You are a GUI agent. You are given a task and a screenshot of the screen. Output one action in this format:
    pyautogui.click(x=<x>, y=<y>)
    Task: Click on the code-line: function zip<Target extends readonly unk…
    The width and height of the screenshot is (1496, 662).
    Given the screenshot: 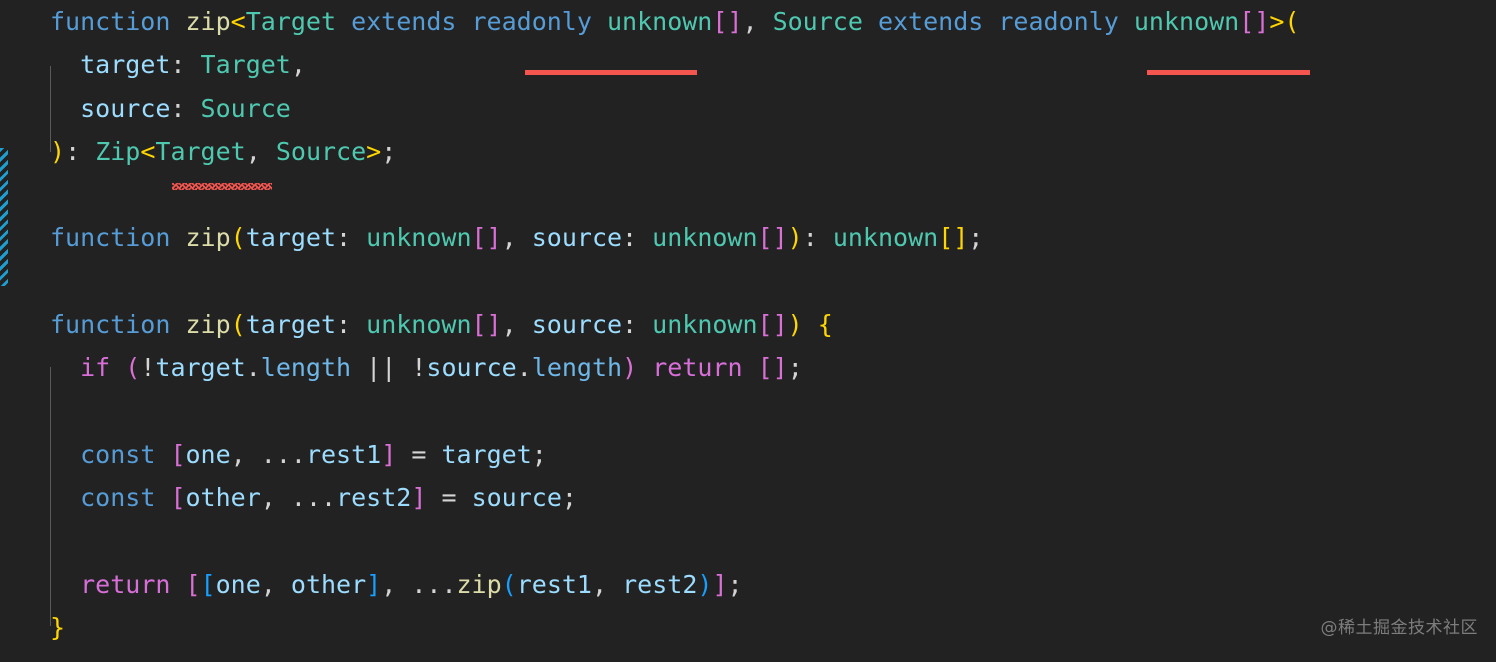 What is the action you would take?
    pyautogui.click(x=773, y=21)
    